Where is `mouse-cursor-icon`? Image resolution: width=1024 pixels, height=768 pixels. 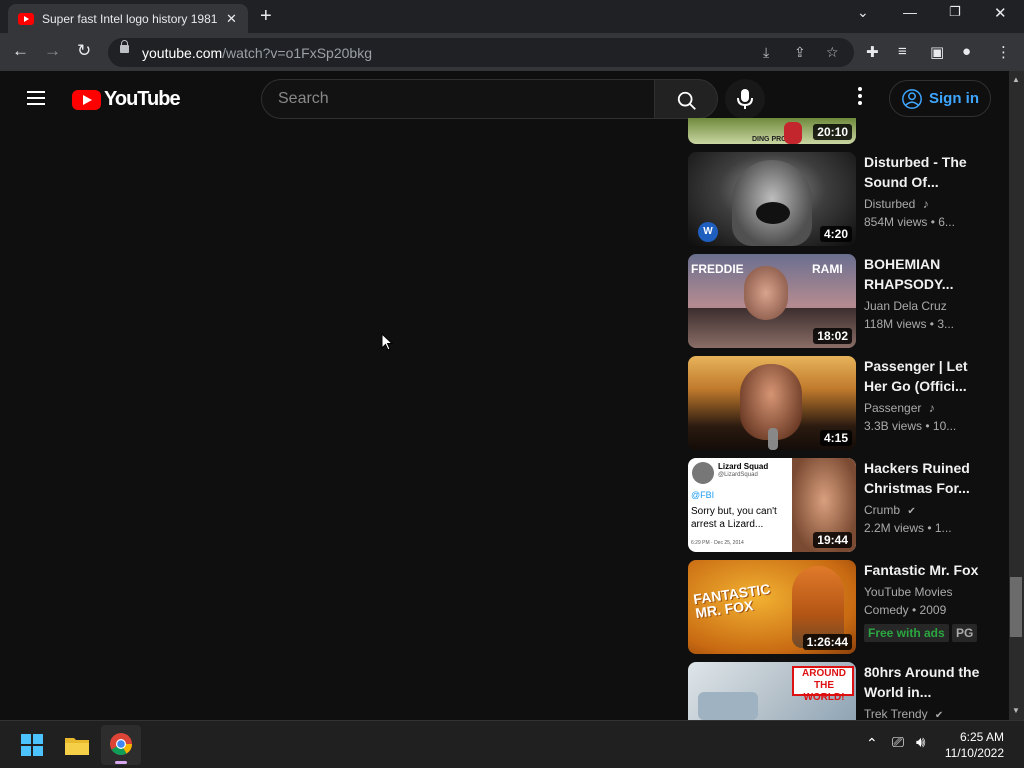
mouse-cursor-icon is located at coordinates (387, 342).